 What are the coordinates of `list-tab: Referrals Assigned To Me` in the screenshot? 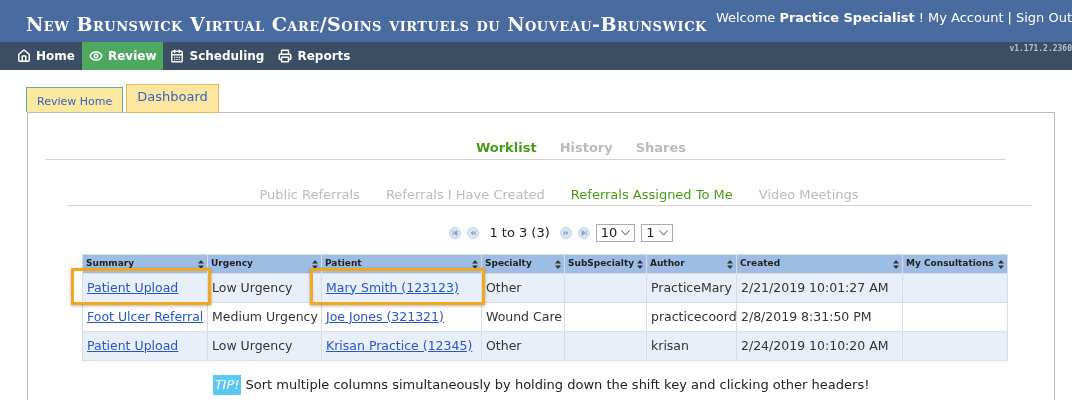 It's located at (651, 194).